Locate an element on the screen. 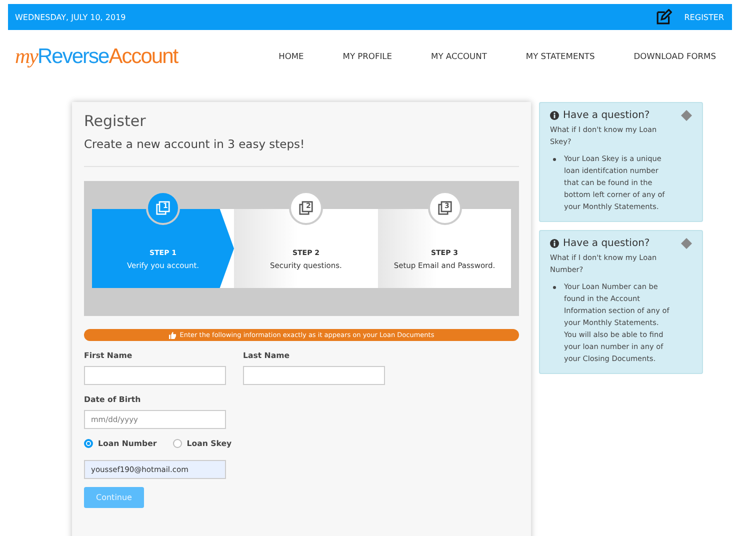 The height and width of the screenshot is (536, 736). thumbs-up-icon is located at coordinates (172, 335).